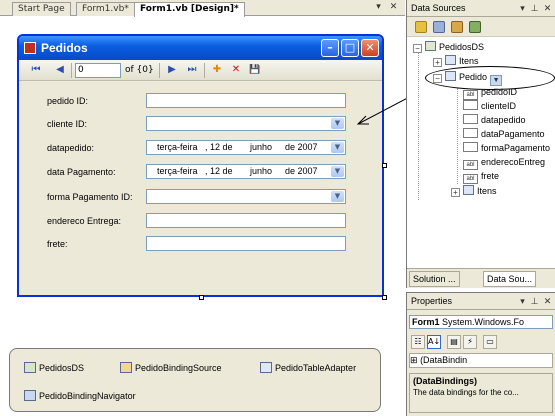 Image resolution: width=555 pixels, height=416 pixels. What do you see at coordinates (246, 123) in the screenshot?
I see `cliente-id-combo: ▼` at bounding box center [246, 123].